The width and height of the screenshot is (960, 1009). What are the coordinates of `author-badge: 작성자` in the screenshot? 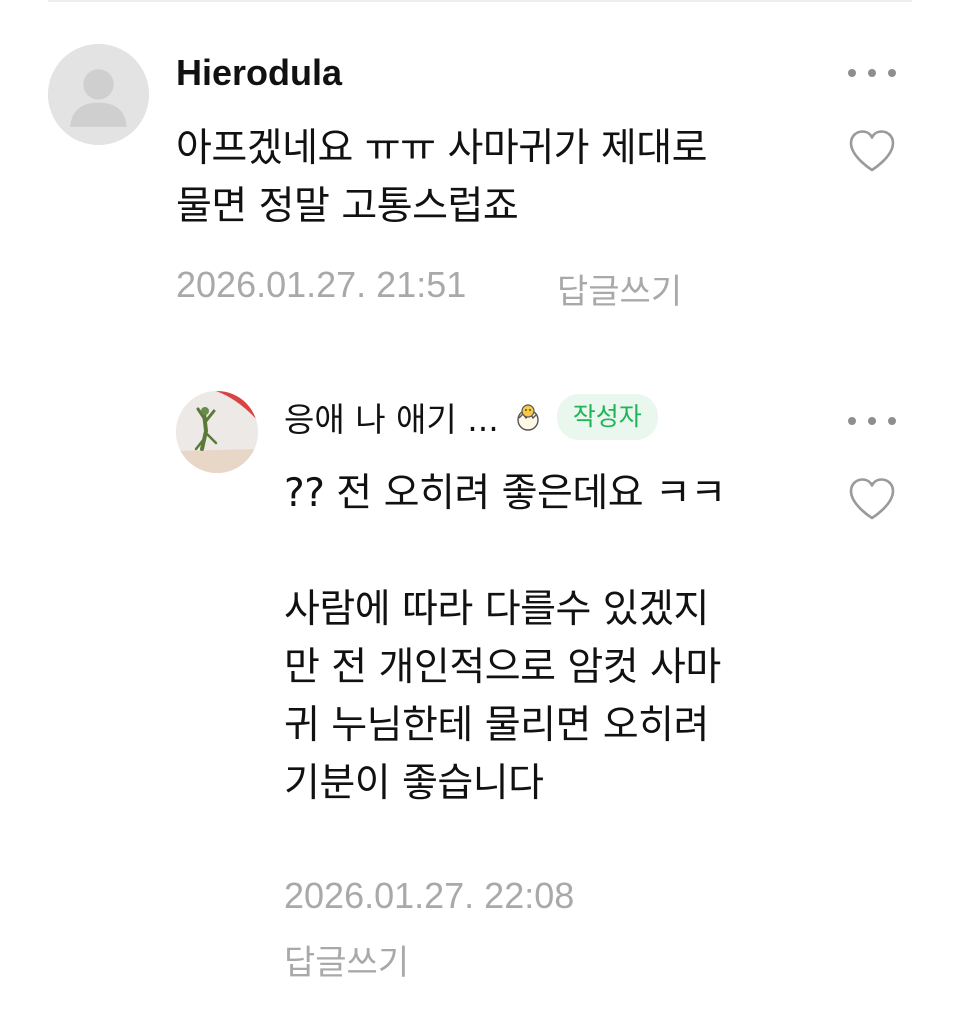 It's located at (607, 417).